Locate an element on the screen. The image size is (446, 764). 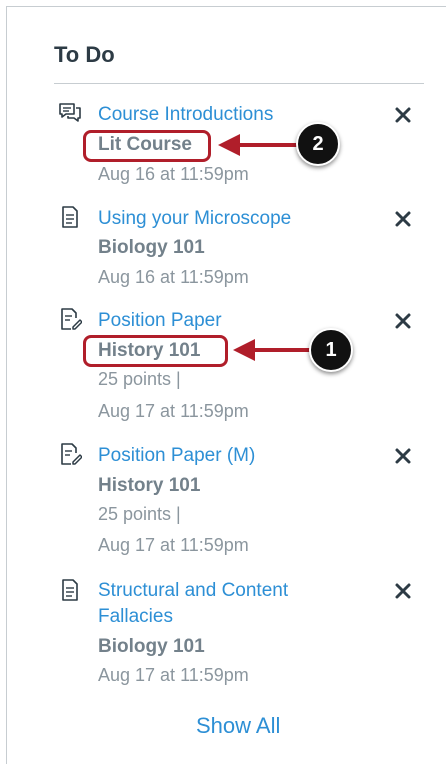
todo-item-title: Course Introductions is located at coordinates (218, 115).